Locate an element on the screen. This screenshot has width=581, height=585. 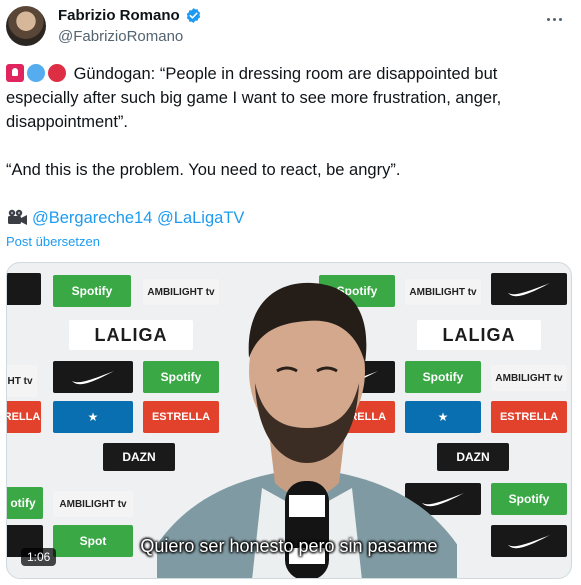
caixabank-tile: ★ is located at coordinates (93, 417).